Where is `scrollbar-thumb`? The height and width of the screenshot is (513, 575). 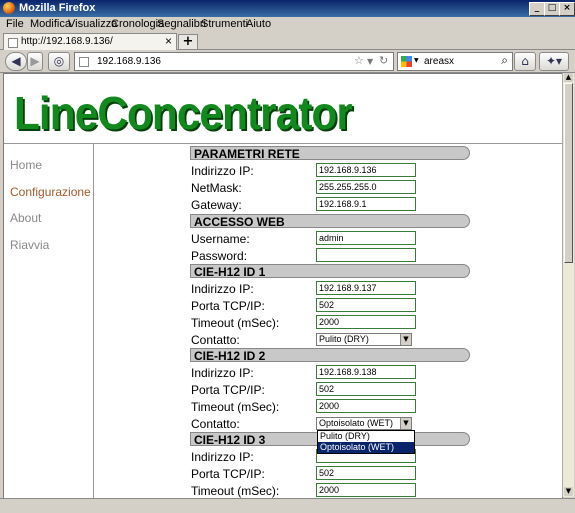
scrollbar-thumb is located at coordinates (568, 173).